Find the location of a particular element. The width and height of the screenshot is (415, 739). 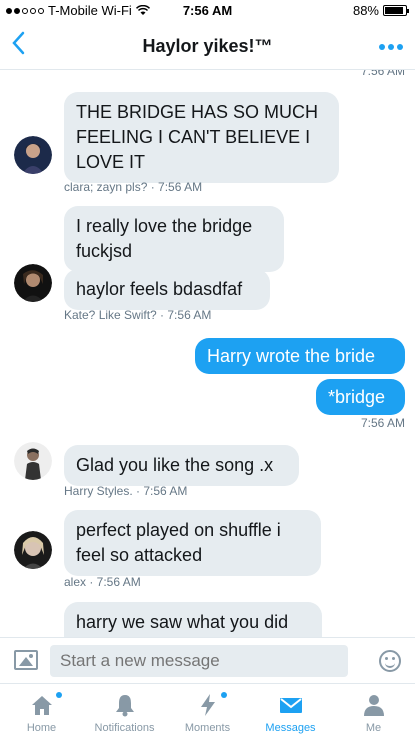

message-text: Glad you like the song .x is located at coordinates (175, 465).